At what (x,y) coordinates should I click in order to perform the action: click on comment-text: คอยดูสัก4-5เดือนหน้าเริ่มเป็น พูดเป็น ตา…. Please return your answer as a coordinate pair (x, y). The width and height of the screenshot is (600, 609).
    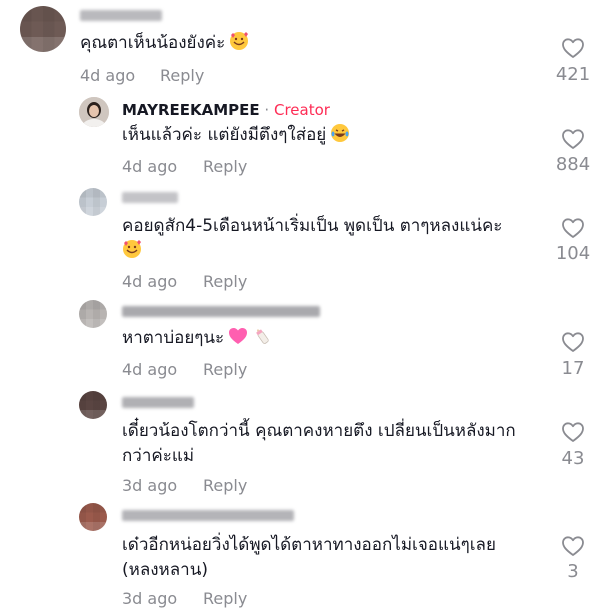
    Looking at the image, I should click on (332, 239).